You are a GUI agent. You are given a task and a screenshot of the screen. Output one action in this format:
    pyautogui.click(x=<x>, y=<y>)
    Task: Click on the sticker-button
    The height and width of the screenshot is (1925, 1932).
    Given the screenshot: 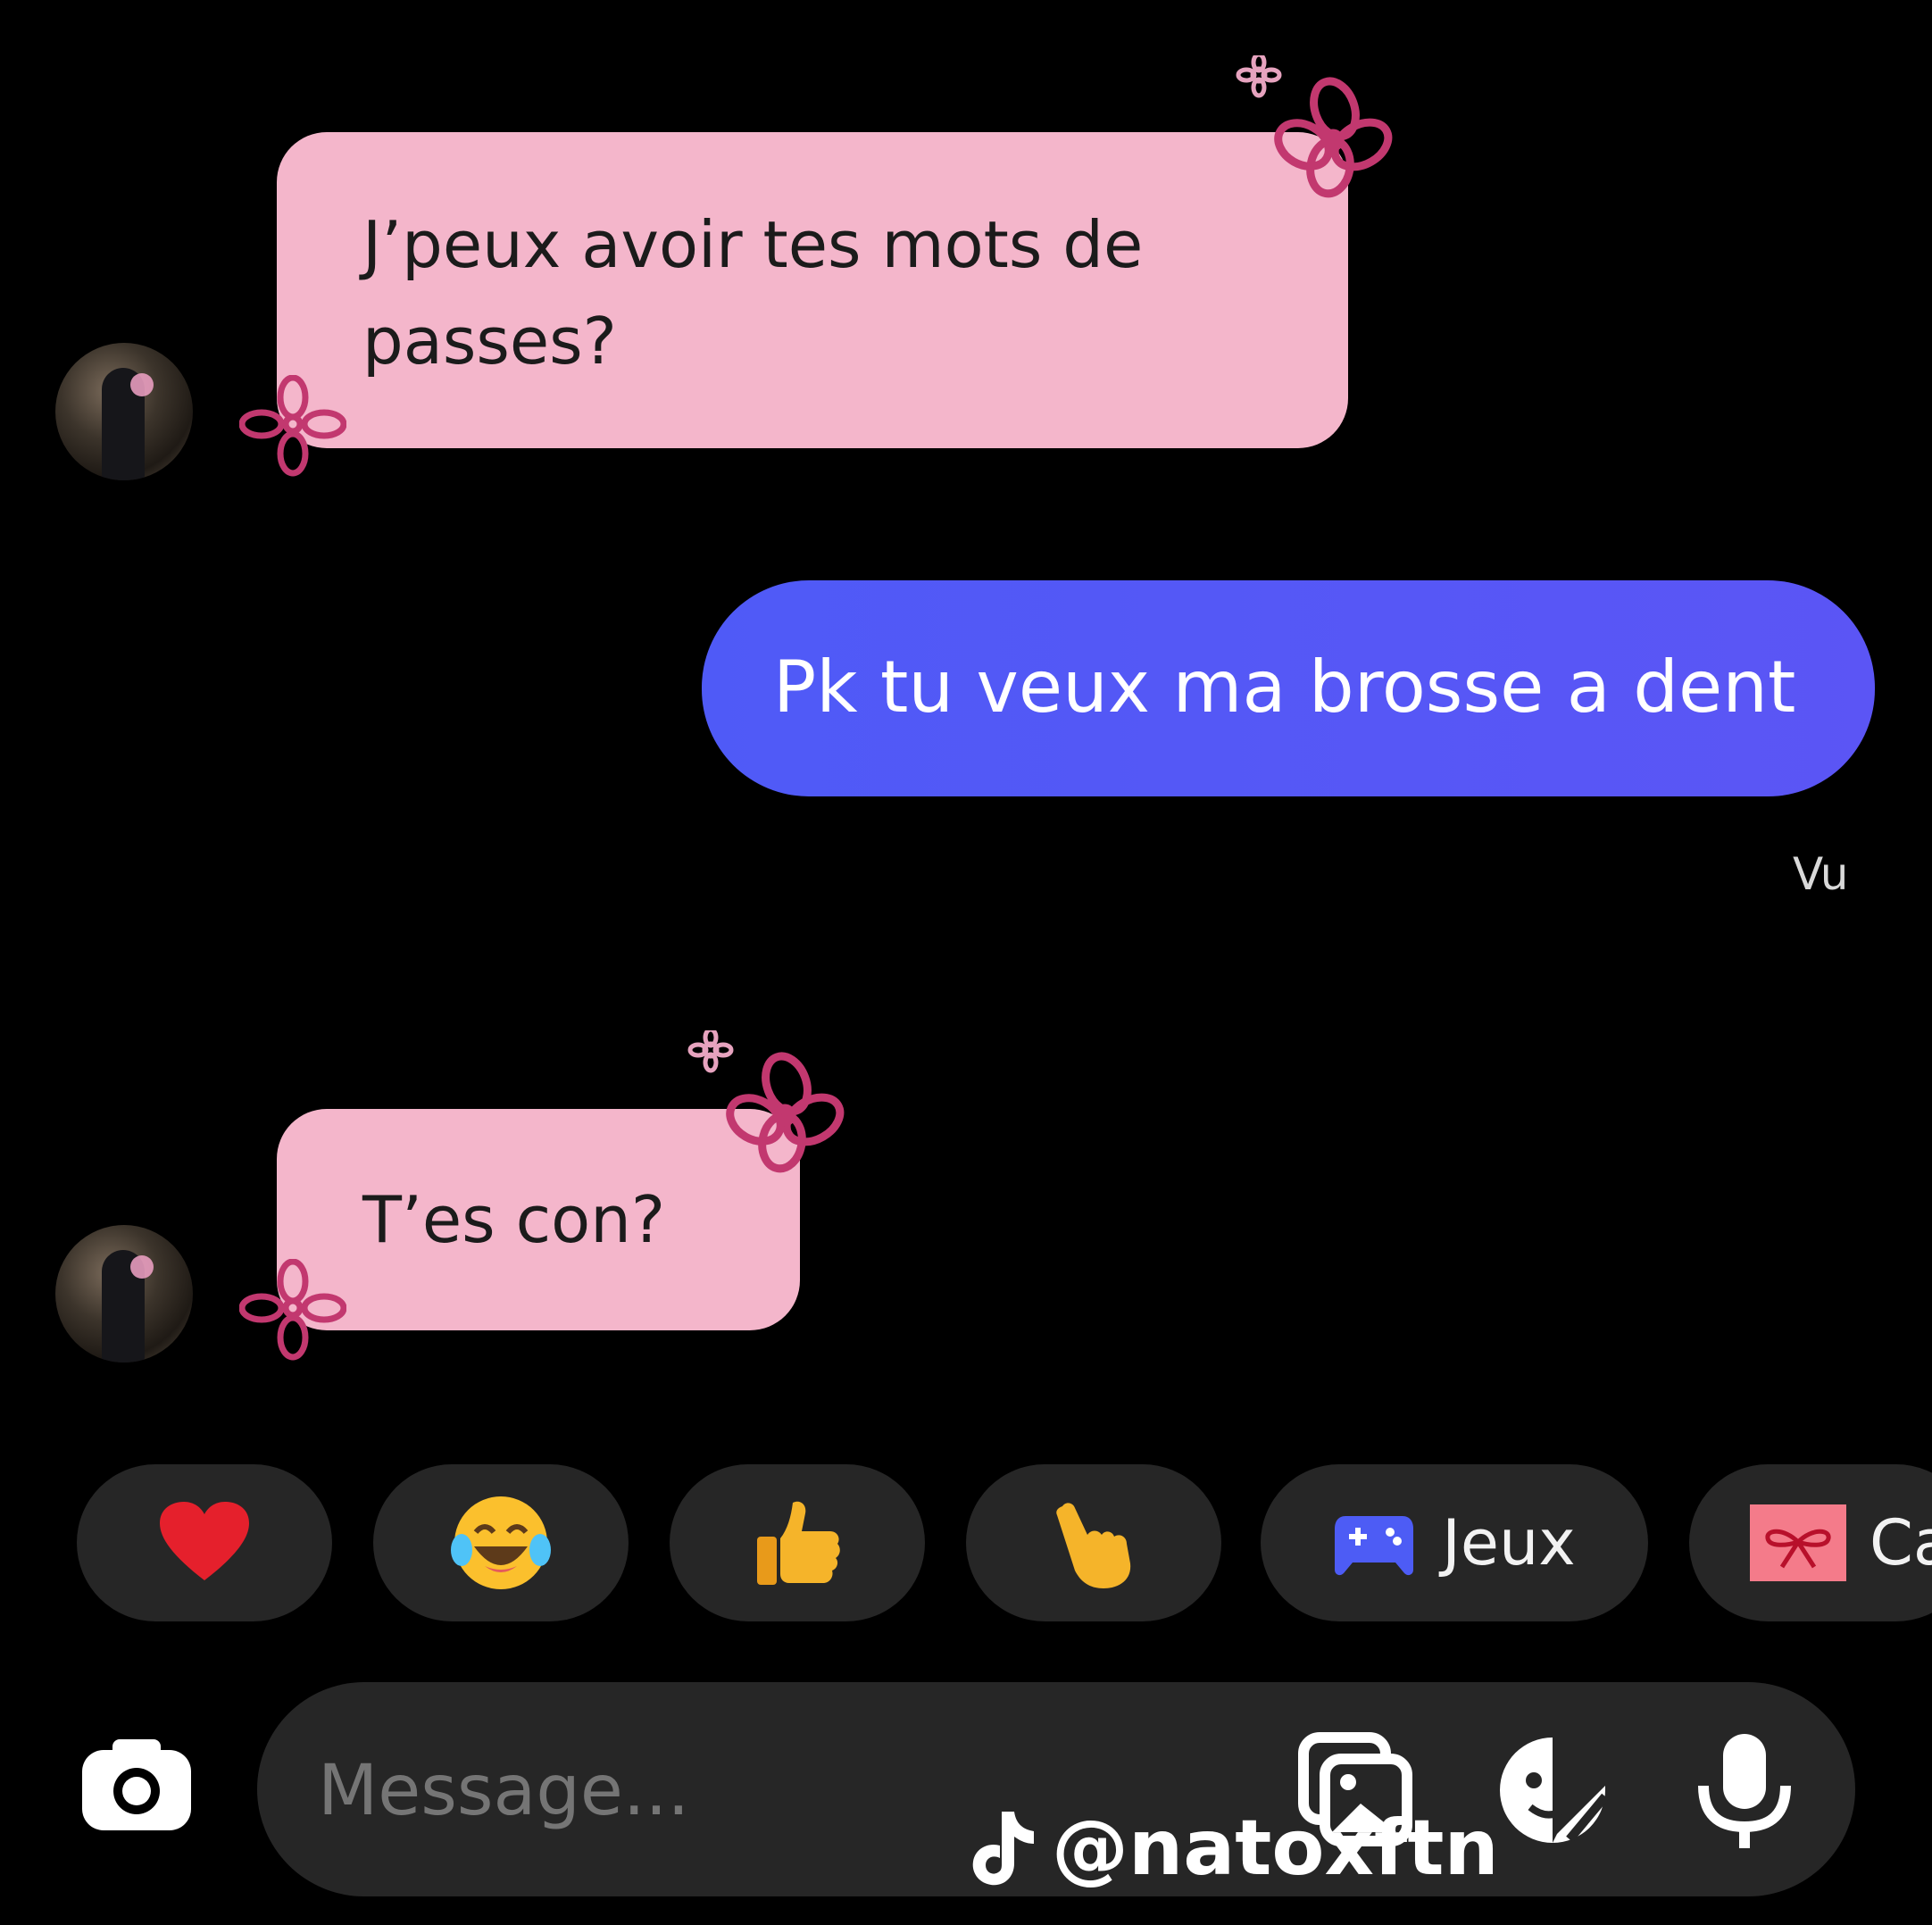 What is the action you would take?
    pyautogui.click(x=1553, y=1790)
    